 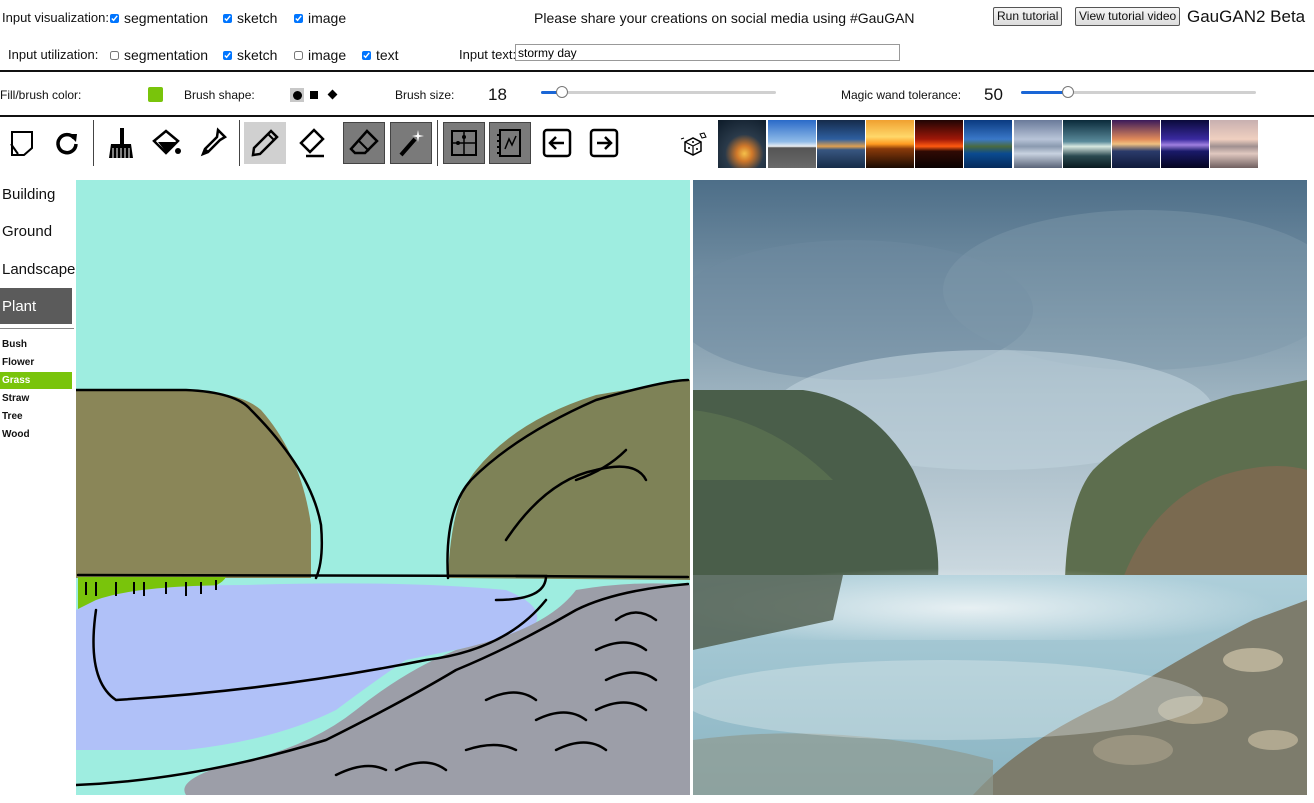 I want to click on eraser-button, so click(x=364, y=143).